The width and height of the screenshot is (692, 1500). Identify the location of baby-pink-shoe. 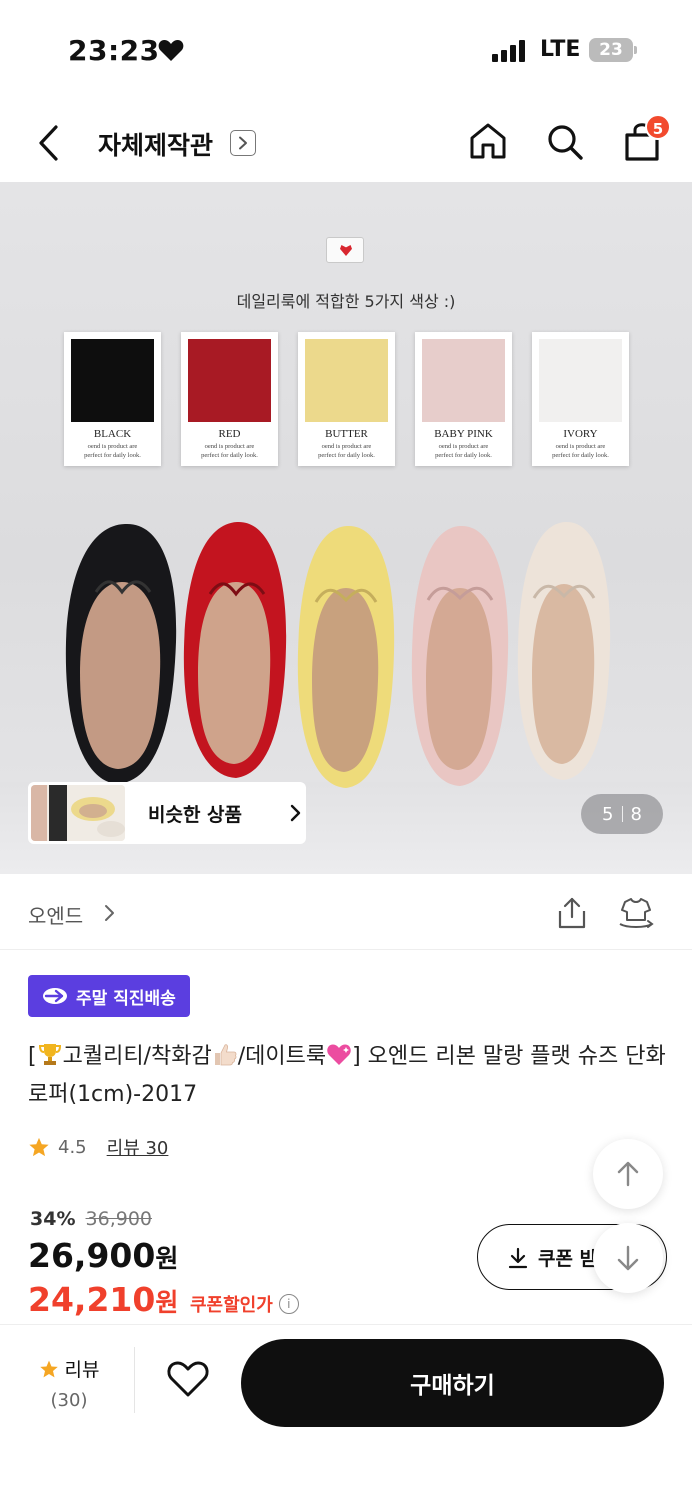
(460, 655).